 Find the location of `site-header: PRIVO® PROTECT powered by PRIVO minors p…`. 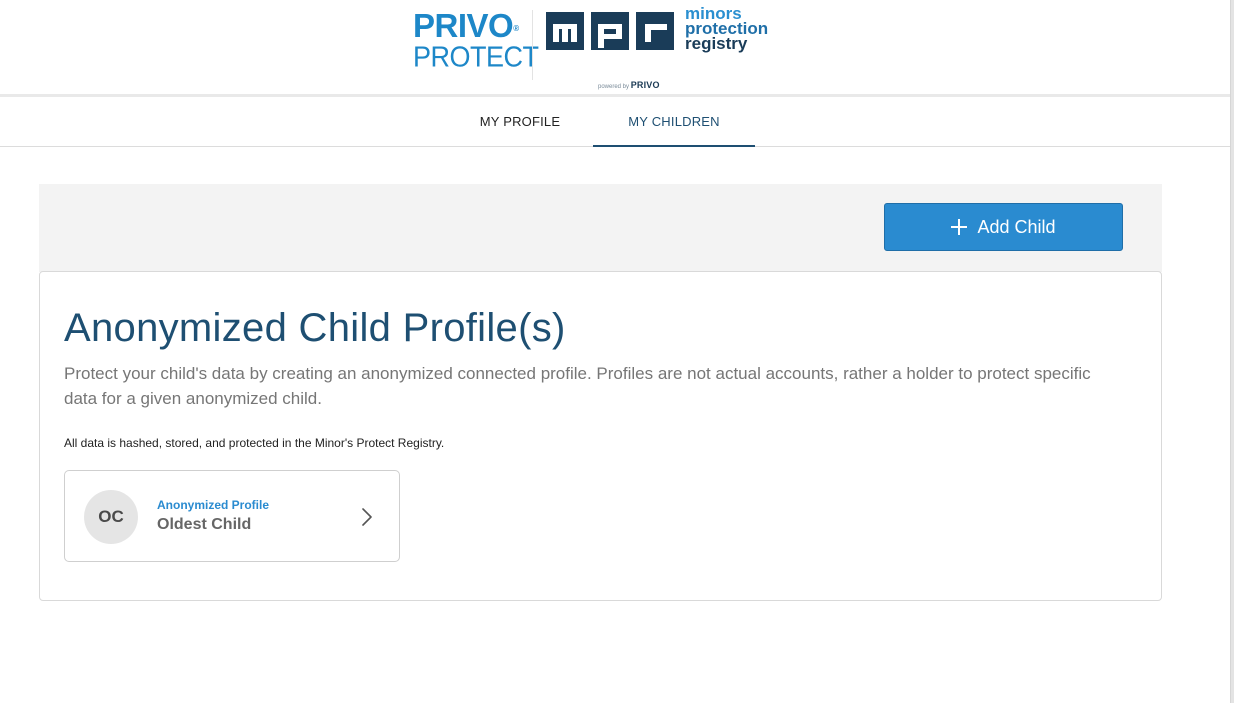

site-header: PRIVO® PROTECT powered by PRIVO minors p… is located at coordinates (615, 48).